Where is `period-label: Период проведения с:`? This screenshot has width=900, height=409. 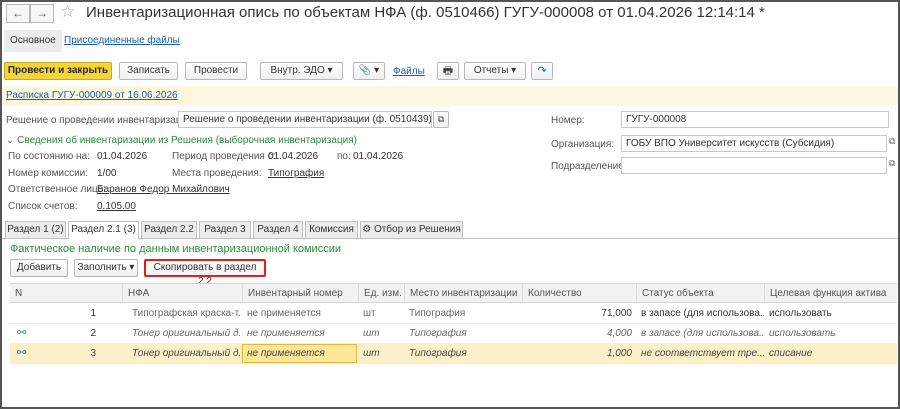 period-label: Период проведения с: is located at coordinates (224, 156).